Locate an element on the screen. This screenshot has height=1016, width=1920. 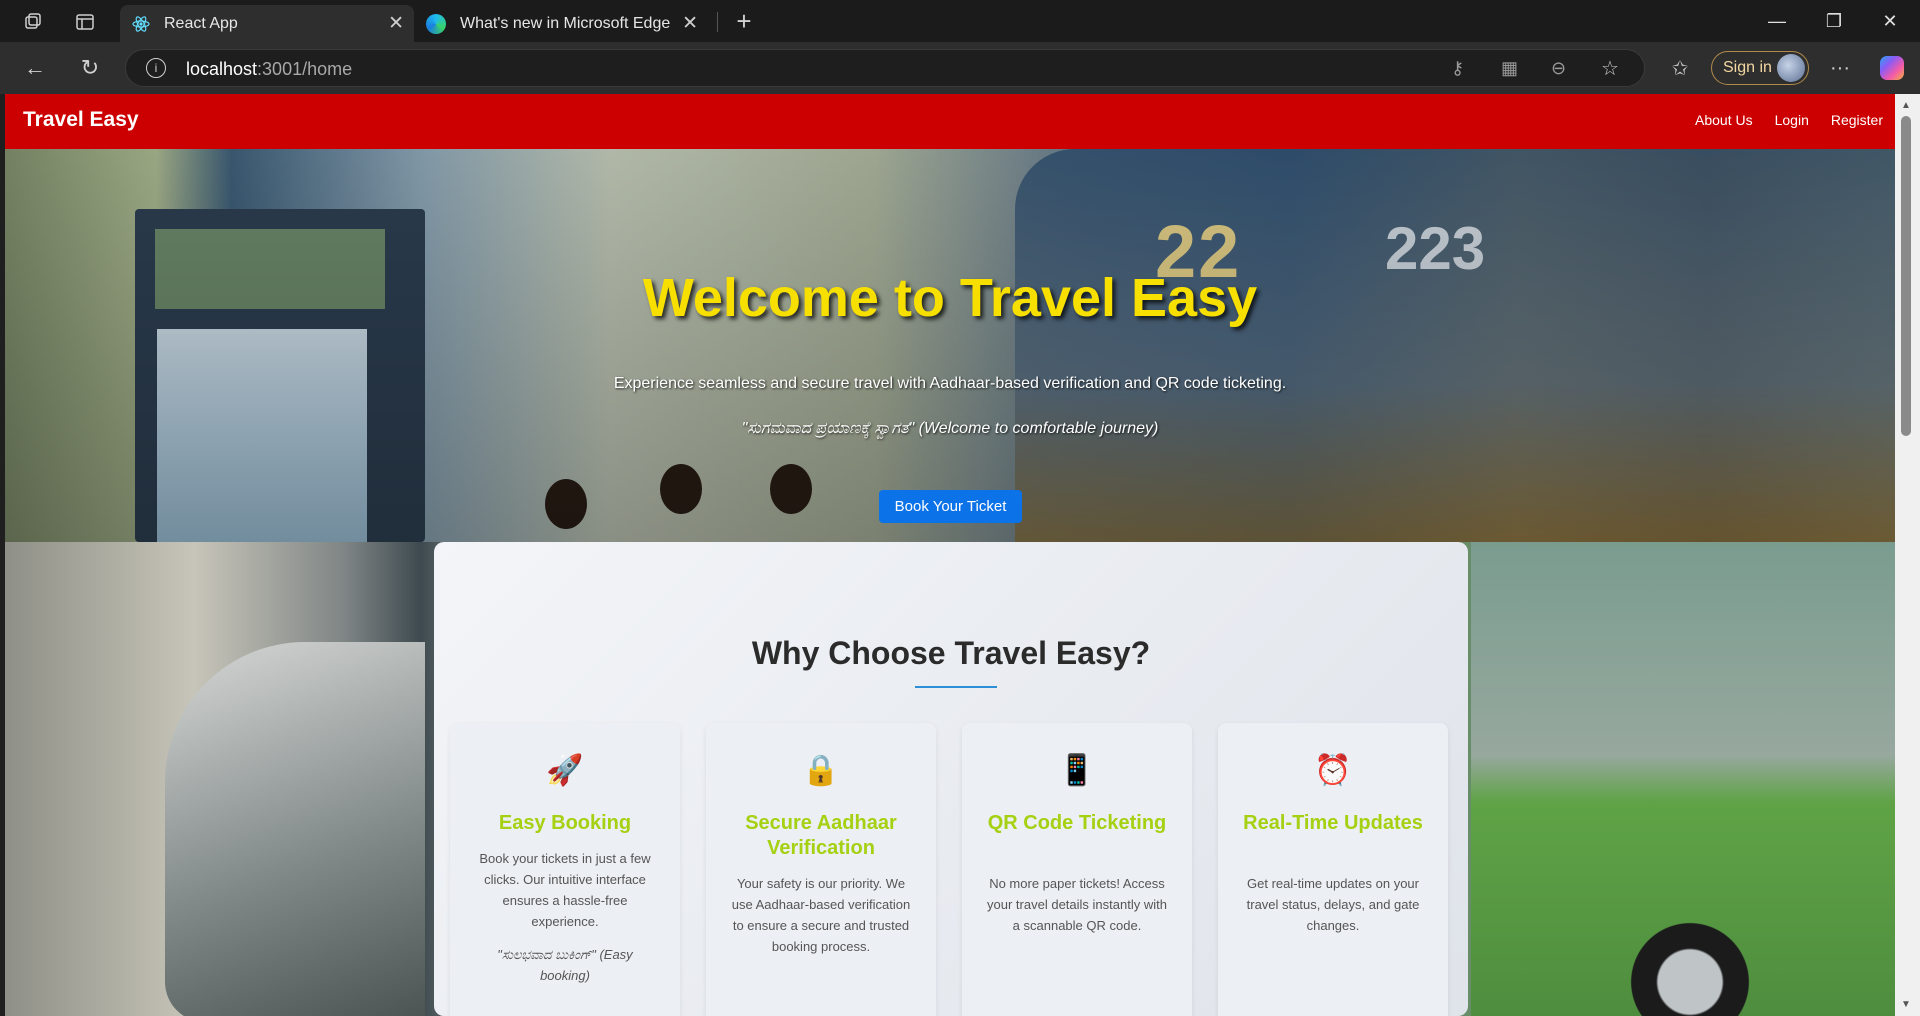
new-tab-icon: + is located at coordinates (744, 21).